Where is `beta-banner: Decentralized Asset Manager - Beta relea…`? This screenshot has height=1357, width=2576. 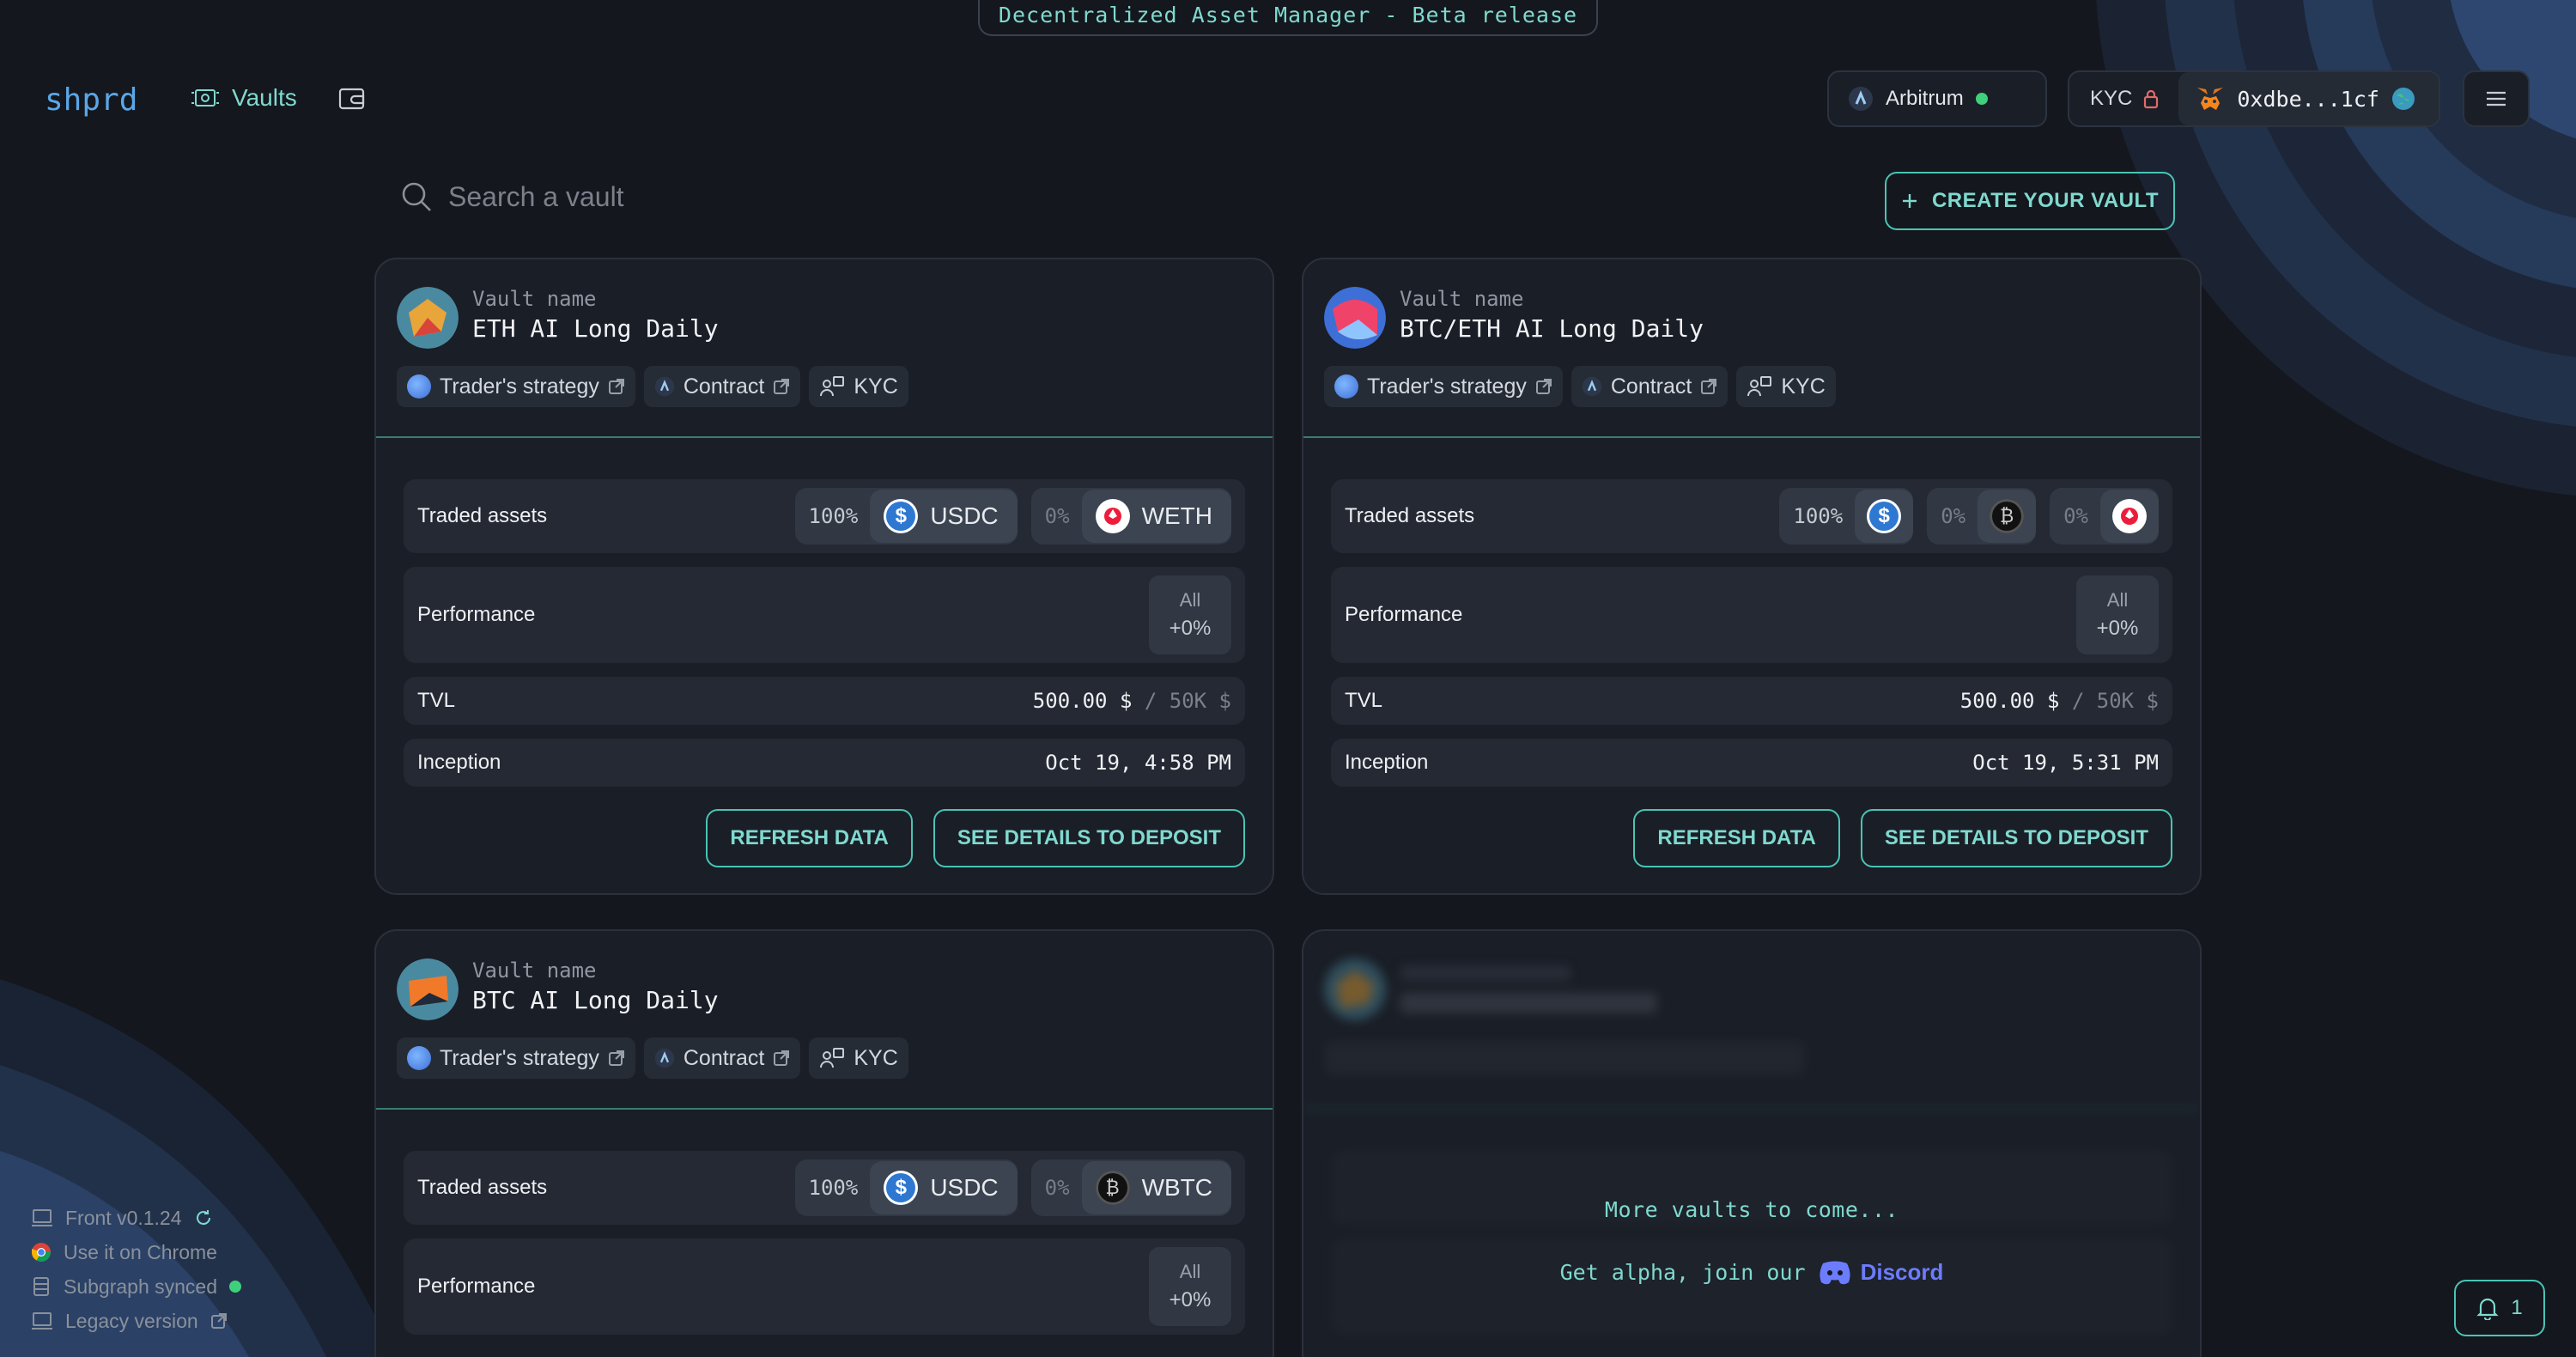
beta-banner: Decentralized Asset Manager - Beta relea… is located at coordinates (1288, 18).